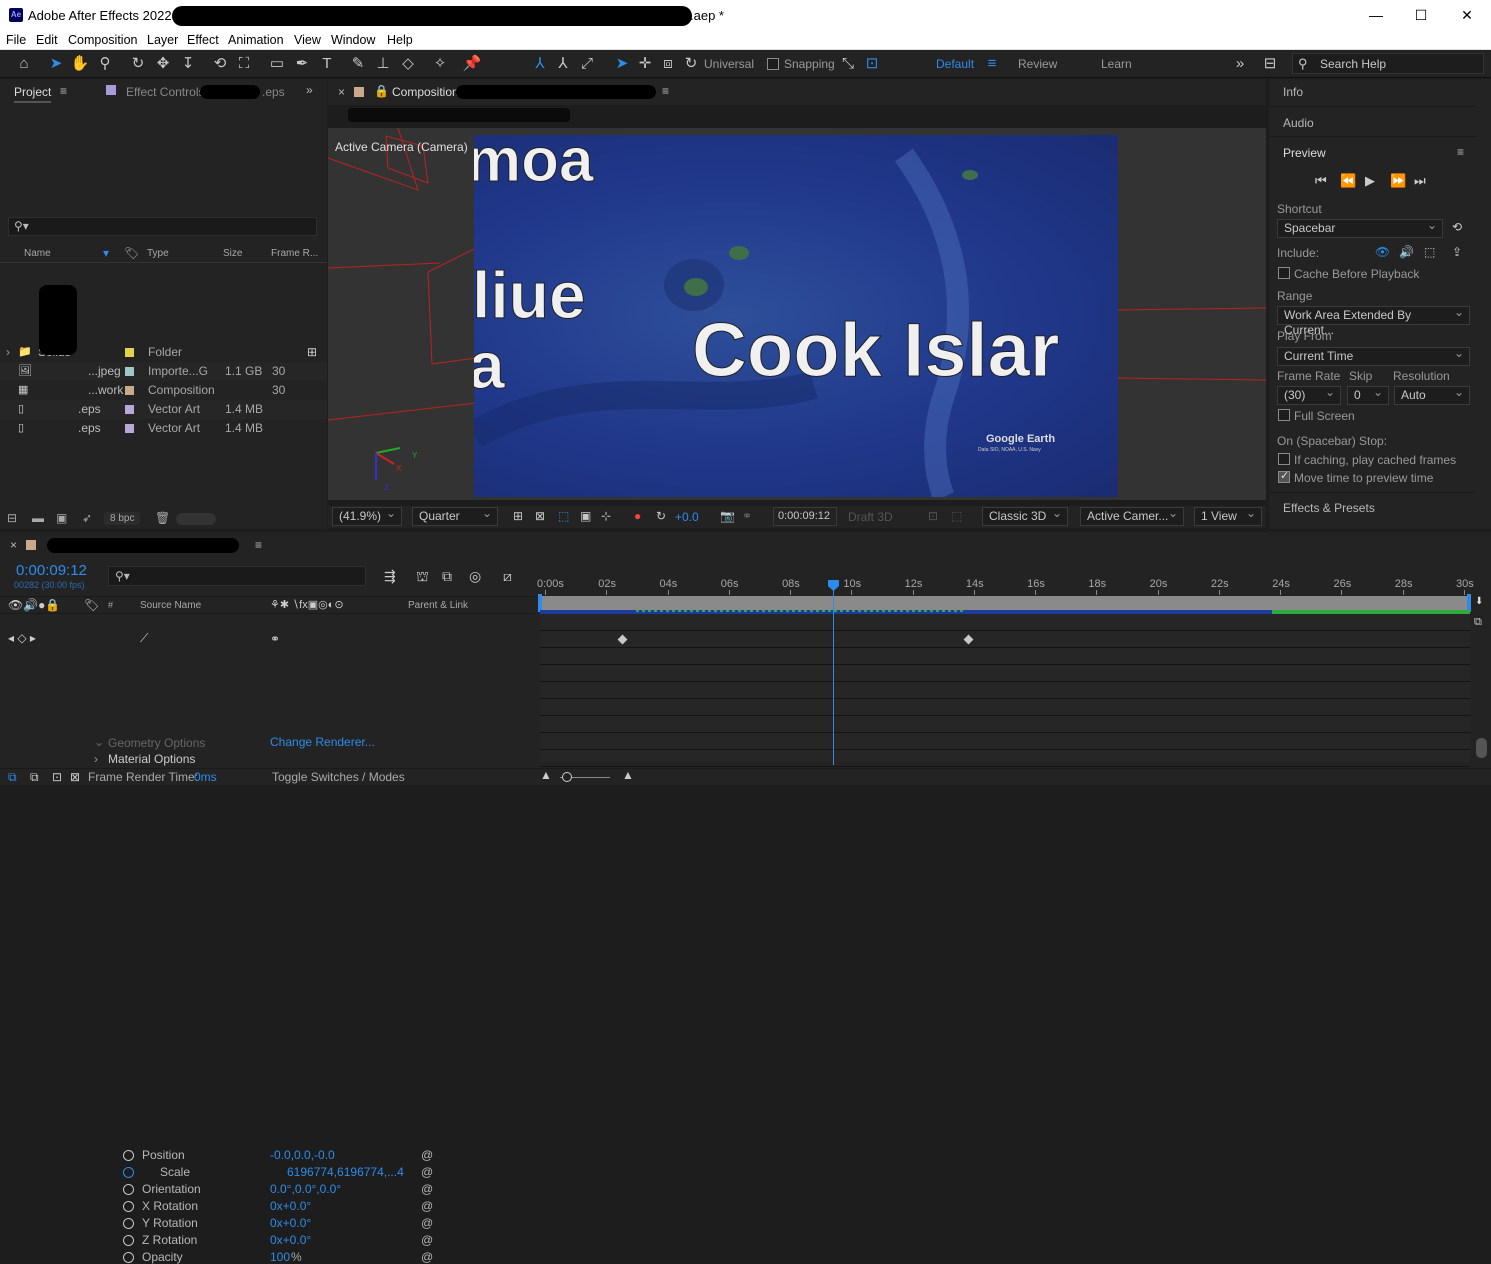 This screenshot has width=1491, height=1264. I want to click on next-frame-icon: ⏩, so click(1398, 181).